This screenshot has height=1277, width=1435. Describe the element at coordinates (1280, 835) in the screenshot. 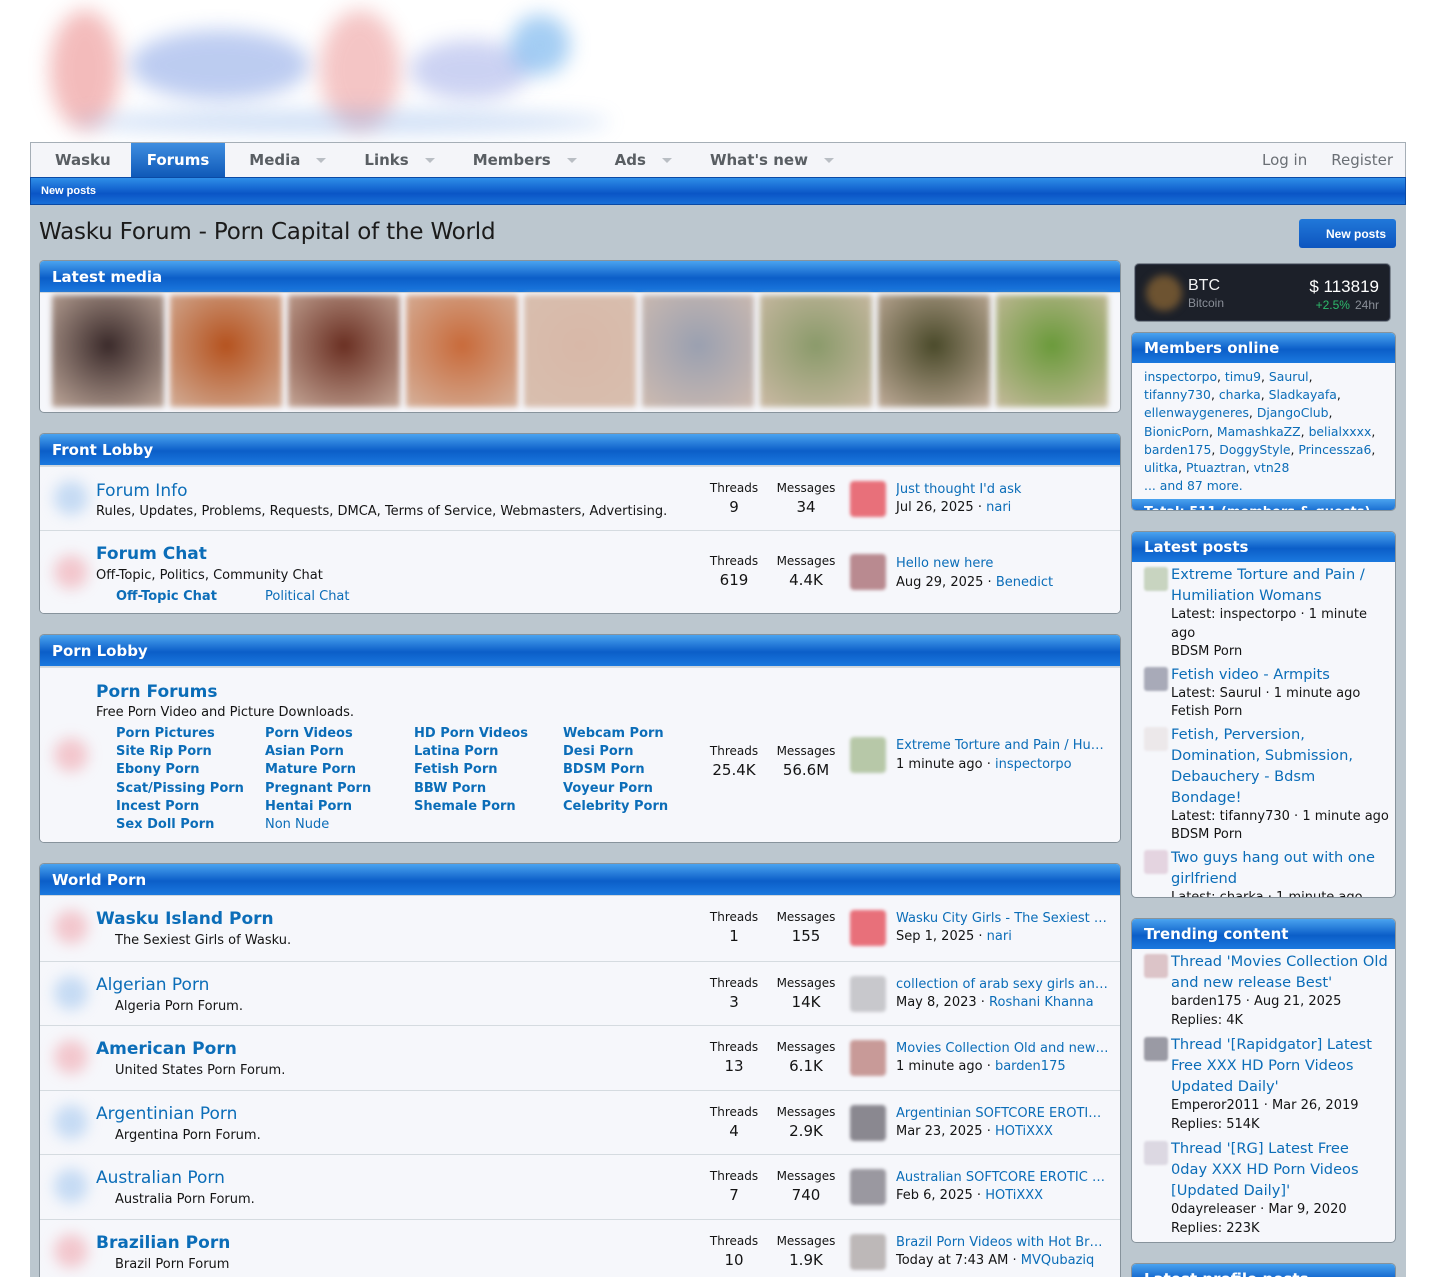

I see `latest-post-forum: BDSM Porn` at that location.